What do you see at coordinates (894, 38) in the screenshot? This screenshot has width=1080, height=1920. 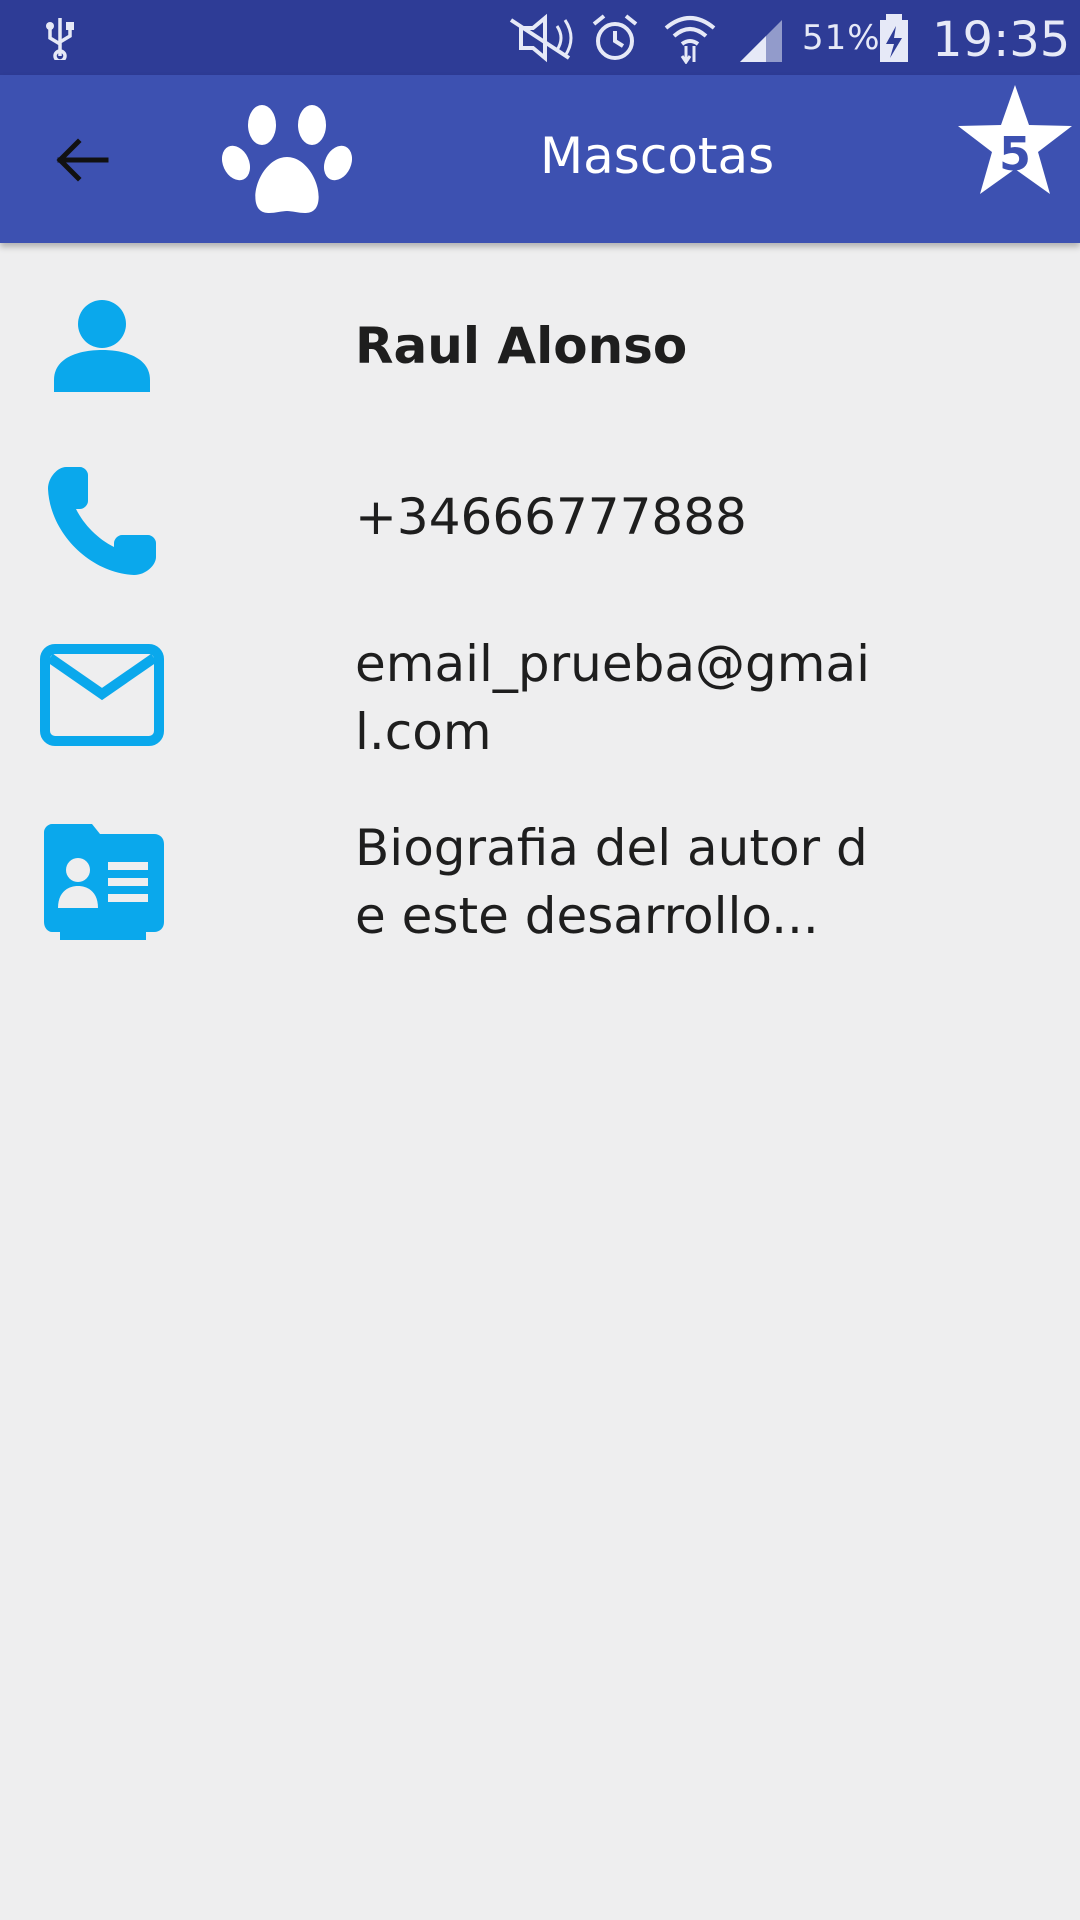 I see `battery-charging-icon` at bounding box center [894, 38].